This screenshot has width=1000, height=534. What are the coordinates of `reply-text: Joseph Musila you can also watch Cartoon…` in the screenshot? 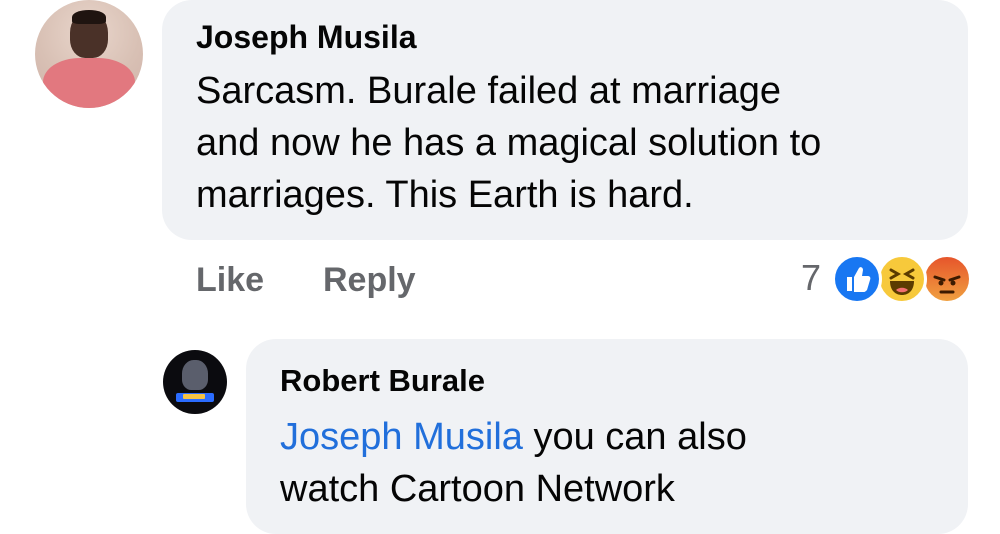 It's located at (620, 463).